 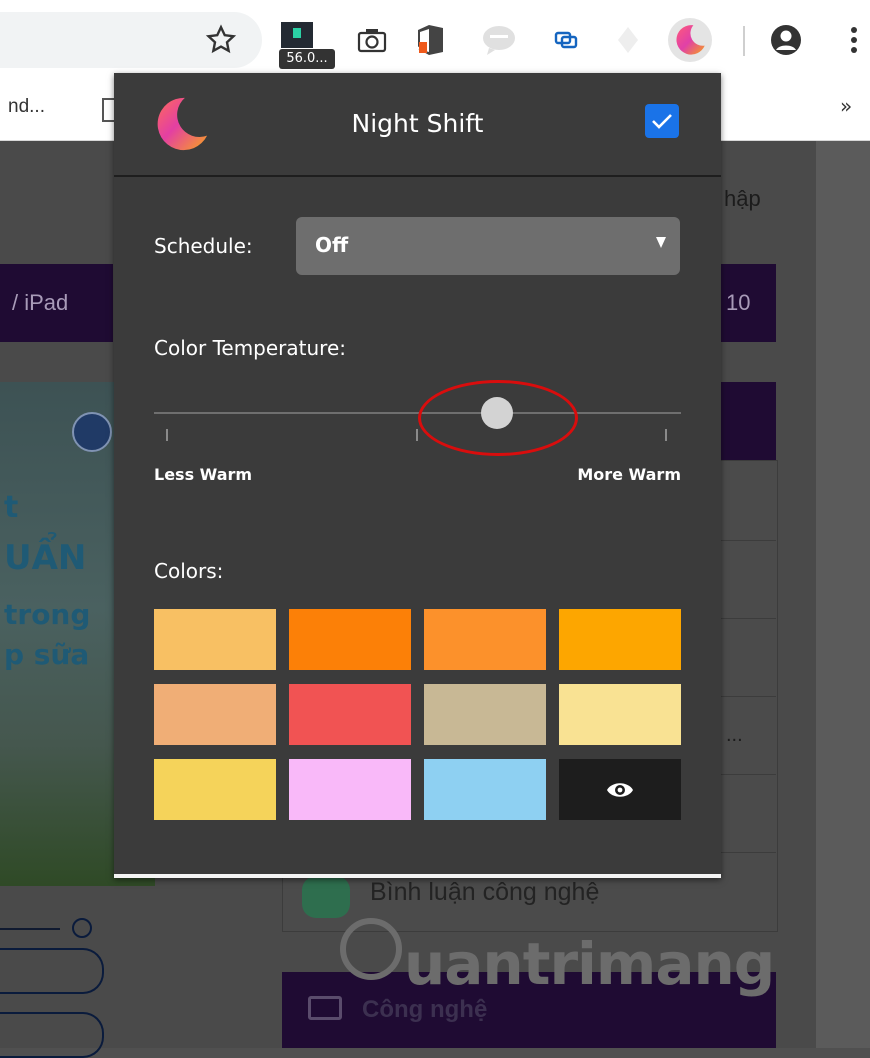 I want to click on browser-menu-icon, so click(x=852, y=40).